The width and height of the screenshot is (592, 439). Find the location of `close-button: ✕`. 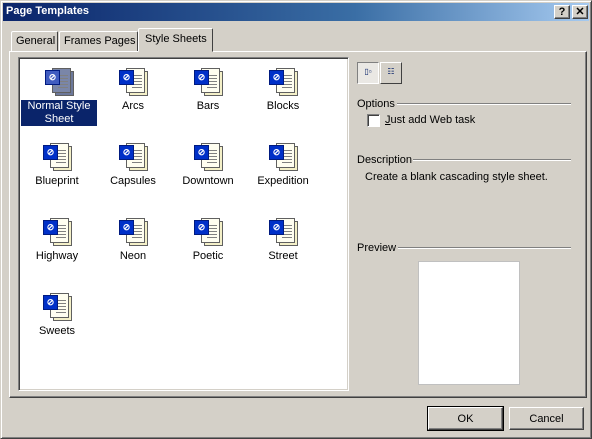

close-button: ✕ is located at coordinates (580, 12).